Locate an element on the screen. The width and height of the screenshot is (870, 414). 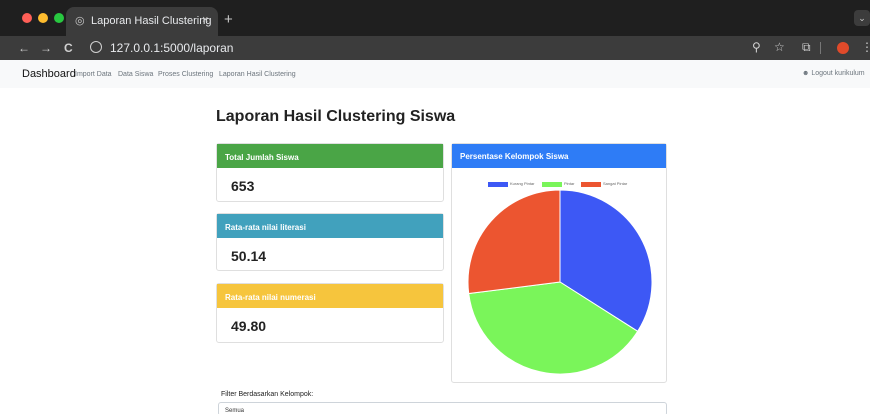
reload-icon: C is located at coordinates (68, 48).